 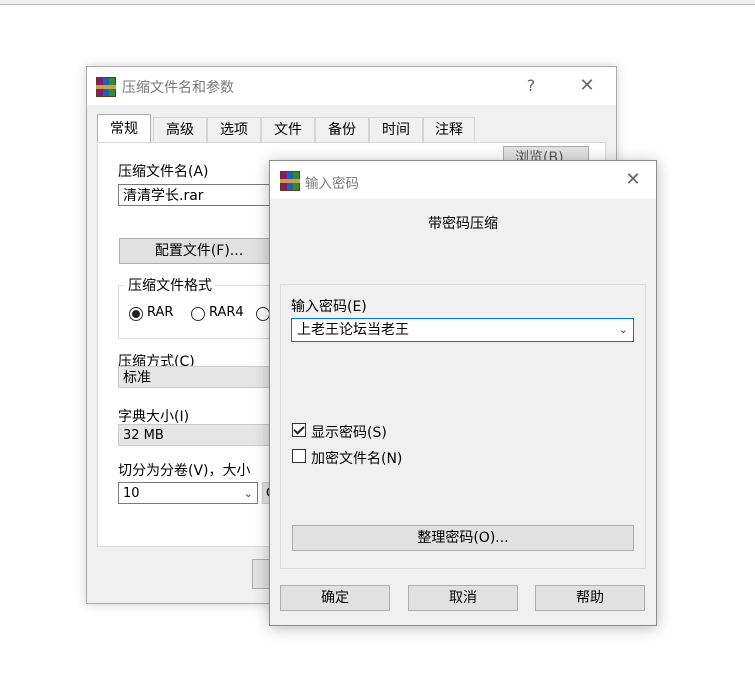 I want to click on password-input: 上老王论坛当老王 ⌄, so click(x=462, y=330).